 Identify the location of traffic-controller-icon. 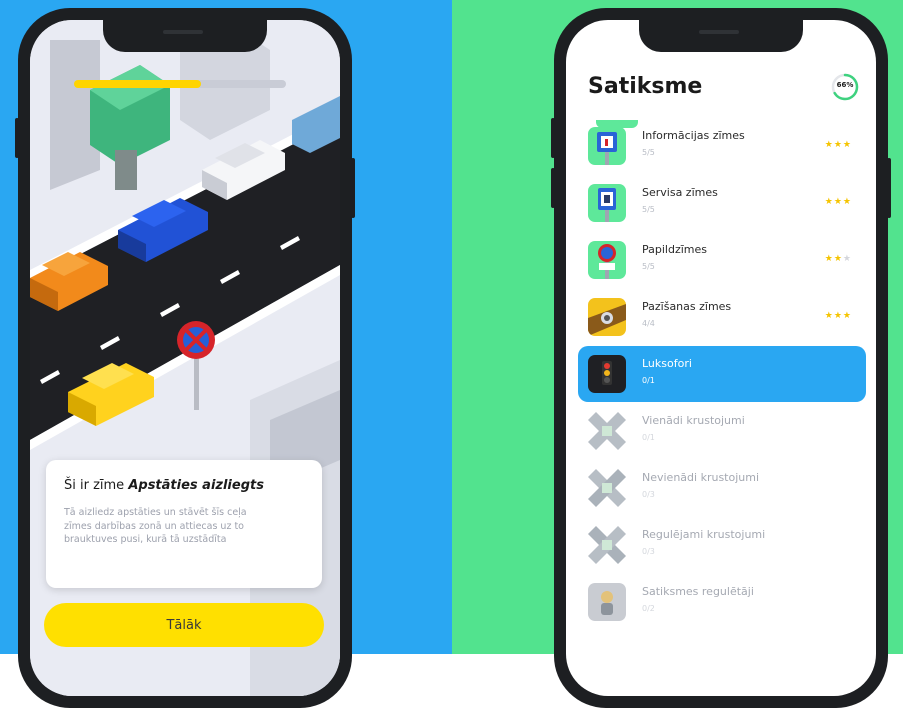
(607, 602).